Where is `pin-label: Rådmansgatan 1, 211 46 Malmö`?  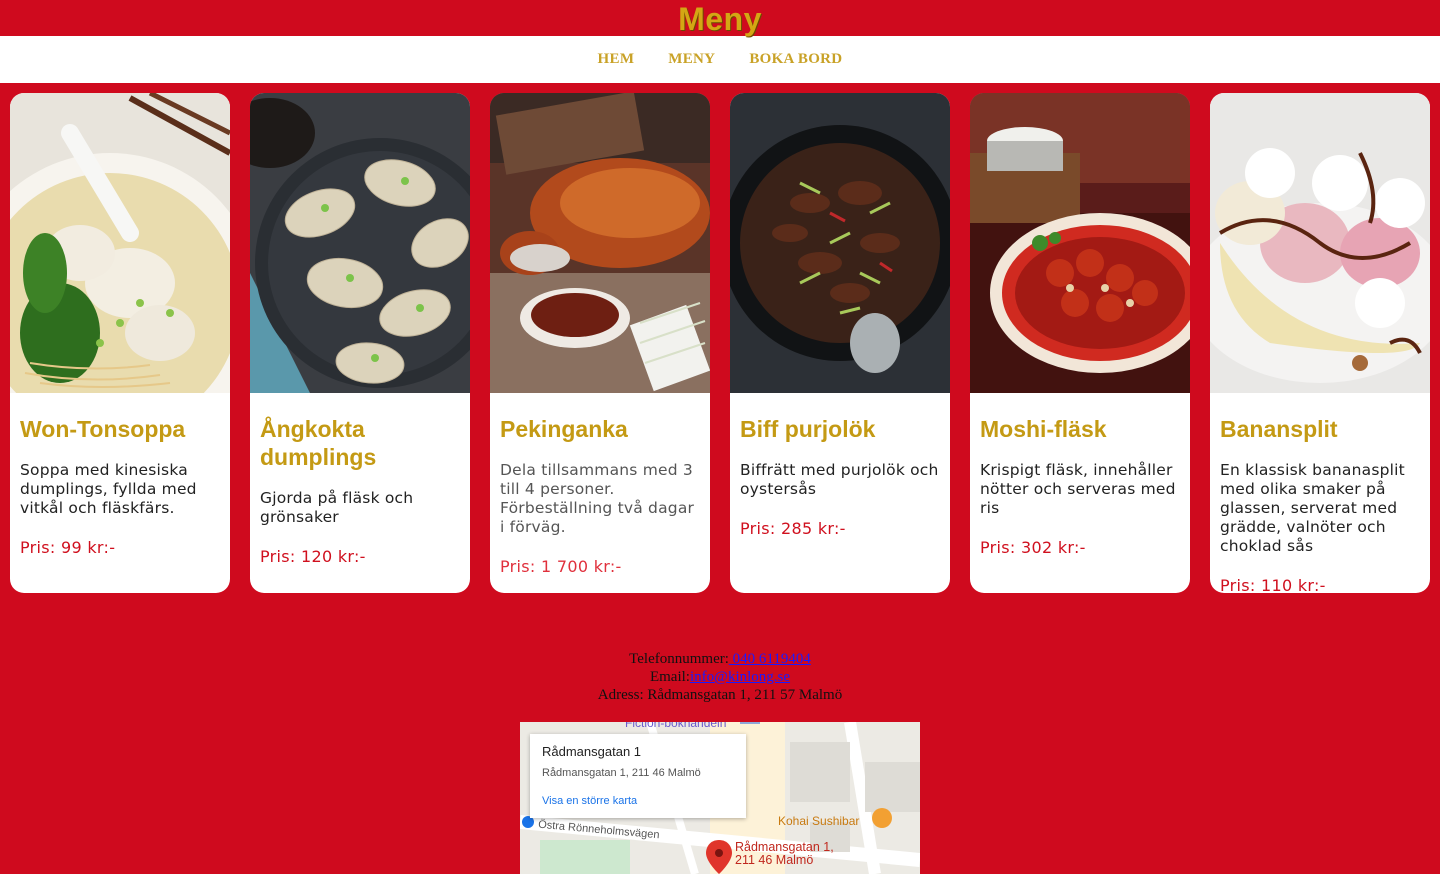 pin-label: Rådmansgatan 1, 211 46 Malmö is located at coordinates (784, 853).